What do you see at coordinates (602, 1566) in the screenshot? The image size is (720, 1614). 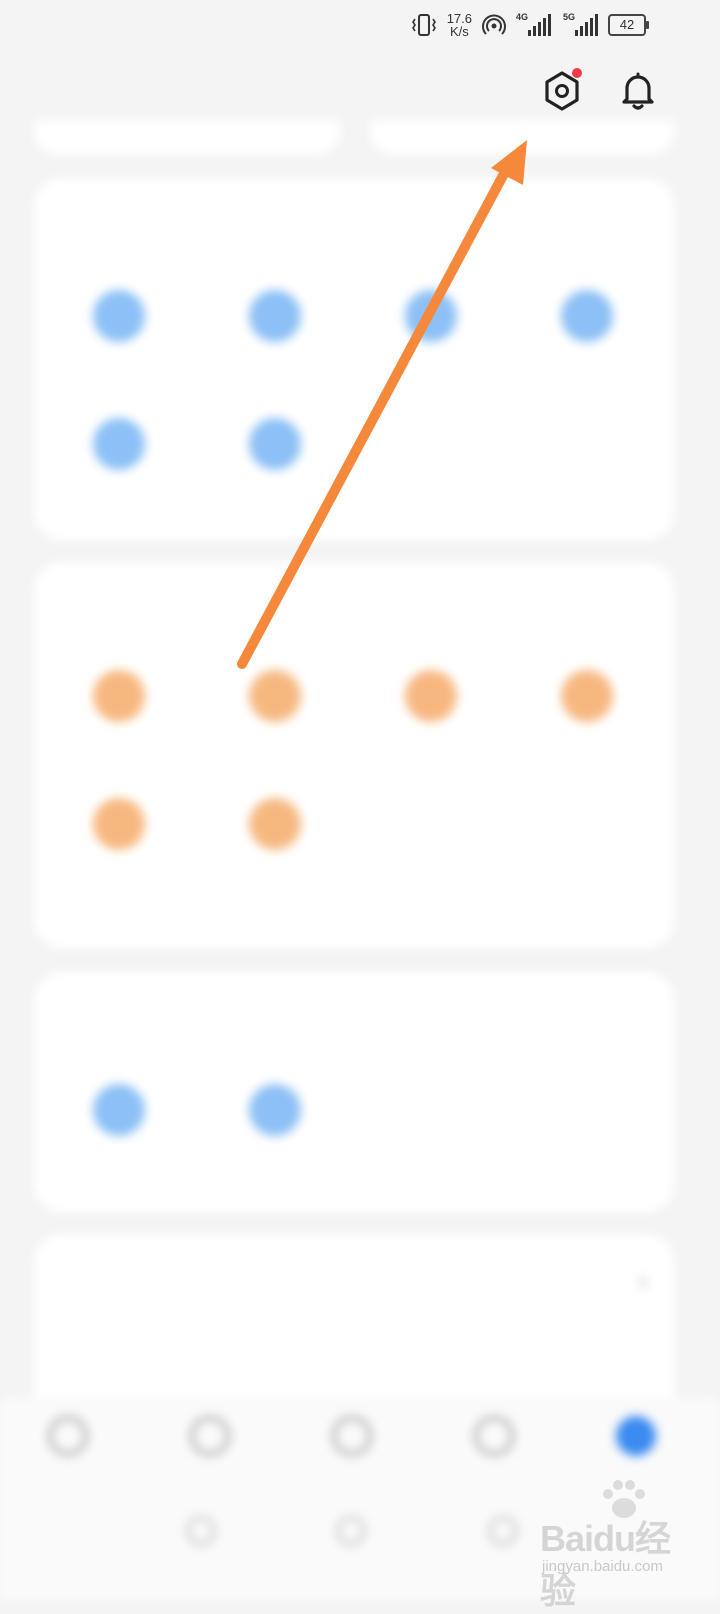 I see `watermark-url: jingyan.baidu.com` at bounding box center [602, 1566].